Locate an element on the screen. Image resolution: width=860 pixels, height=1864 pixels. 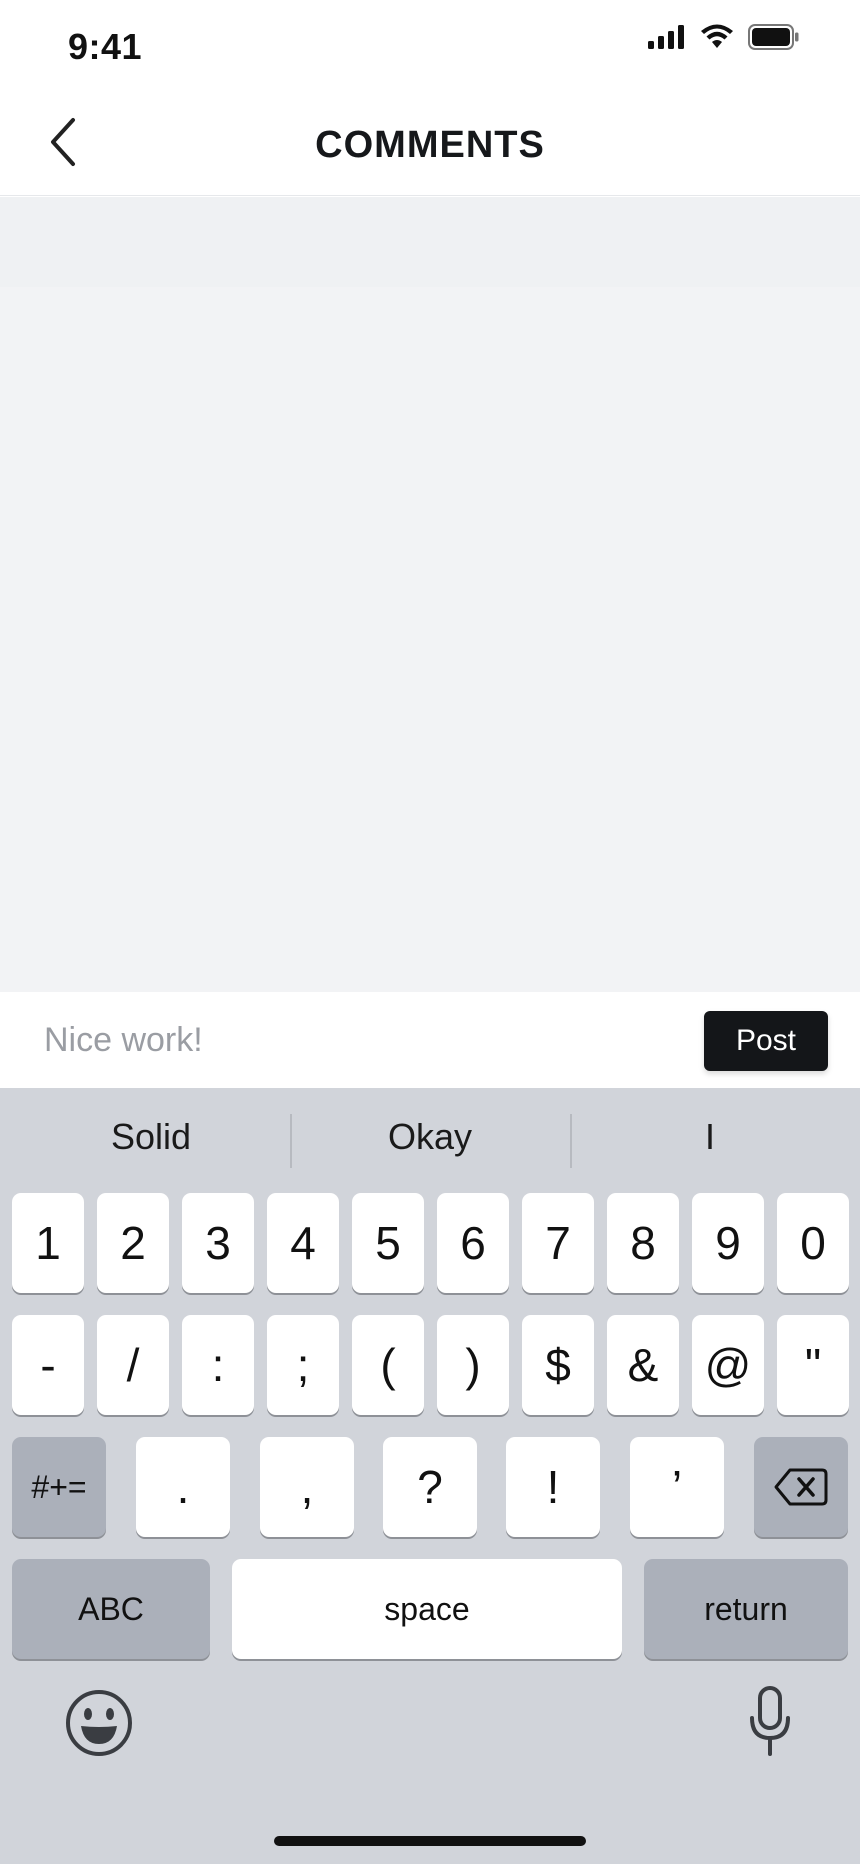
key-2: 2 is located at coordinates (133, 1243).